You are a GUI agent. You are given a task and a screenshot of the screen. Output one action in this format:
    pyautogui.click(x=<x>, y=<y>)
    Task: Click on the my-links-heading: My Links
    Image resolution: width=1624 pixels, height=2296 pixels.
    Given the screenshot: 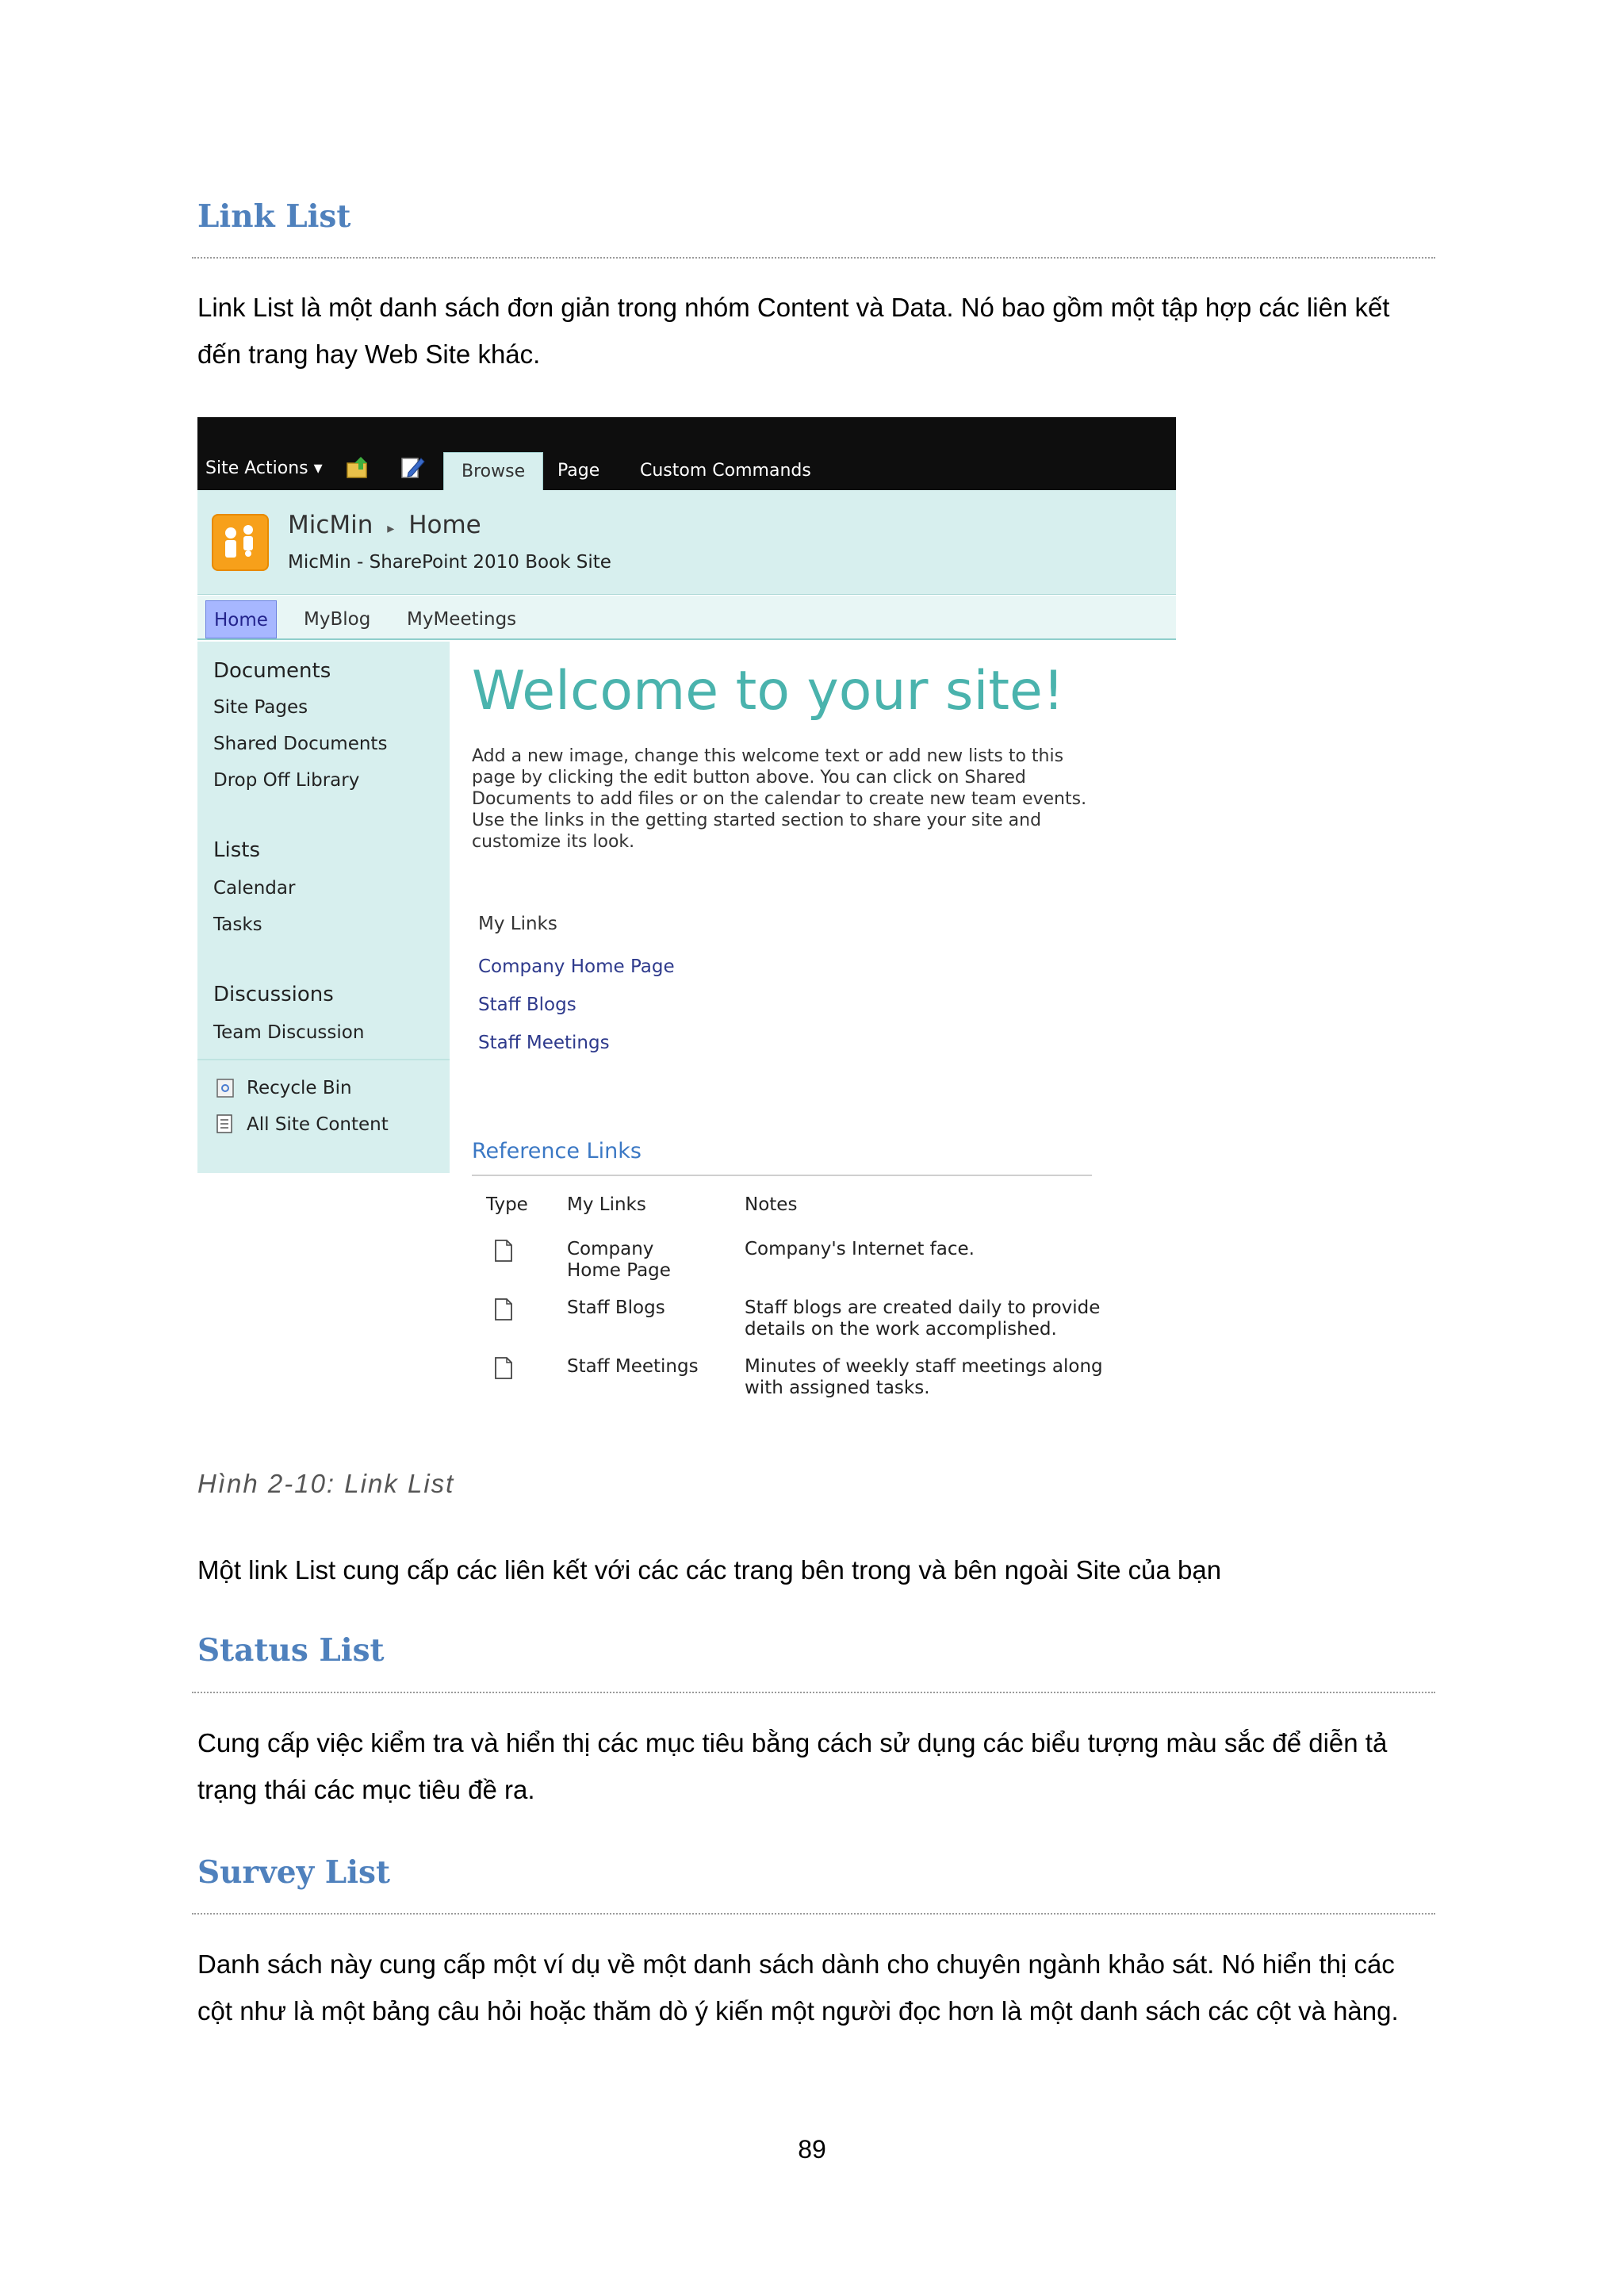 What is the action you would take?
    pyautogui.click(x=517, y=924)
    